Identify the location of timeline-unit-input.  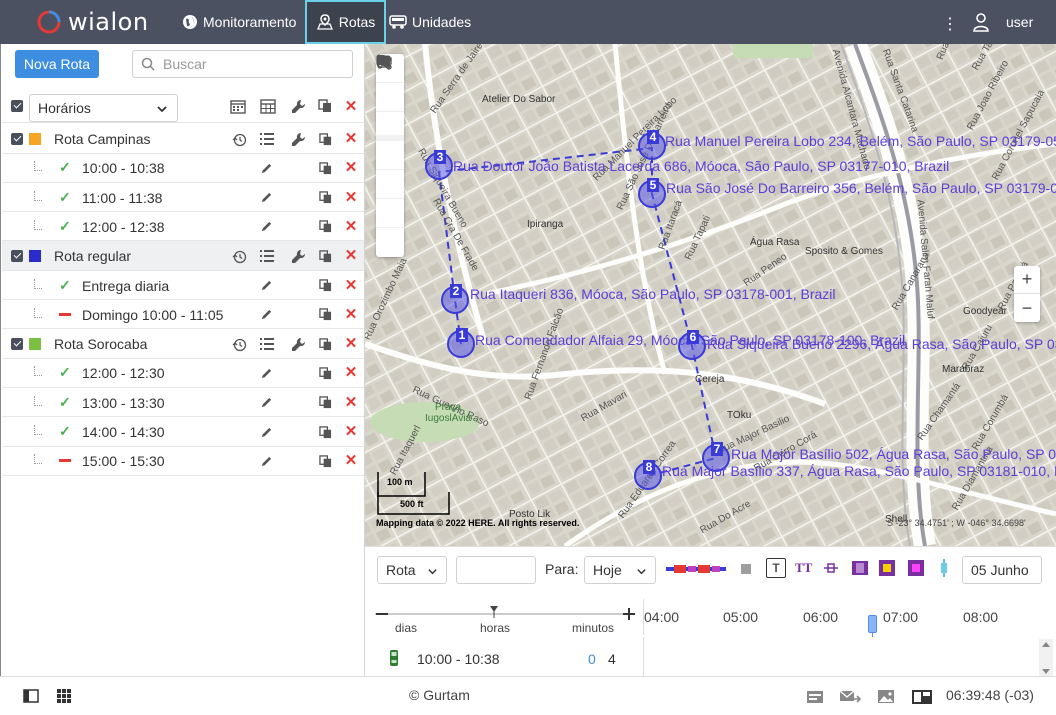
(496, 570).